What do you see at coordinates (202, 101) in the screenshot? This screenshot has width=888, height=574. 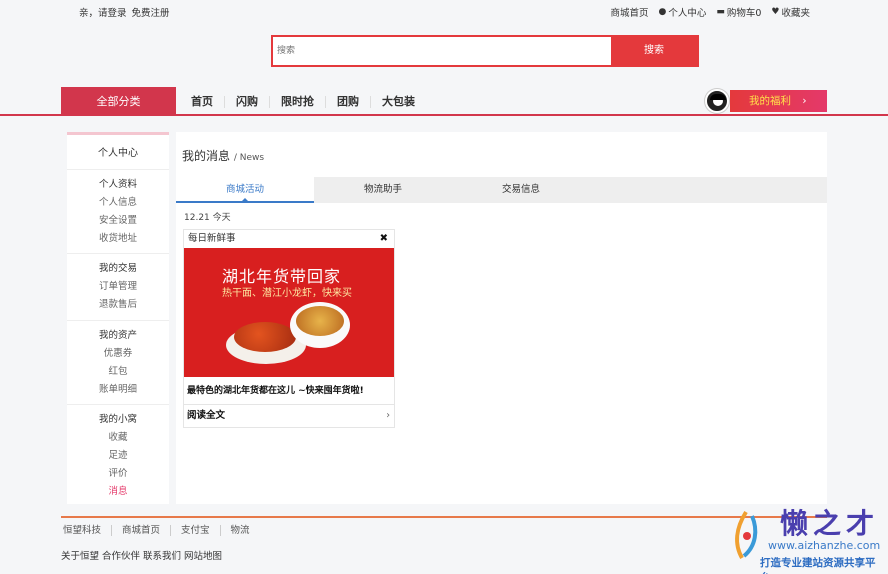 I see `nav-home: 首页` at bounding box center [202, 101].